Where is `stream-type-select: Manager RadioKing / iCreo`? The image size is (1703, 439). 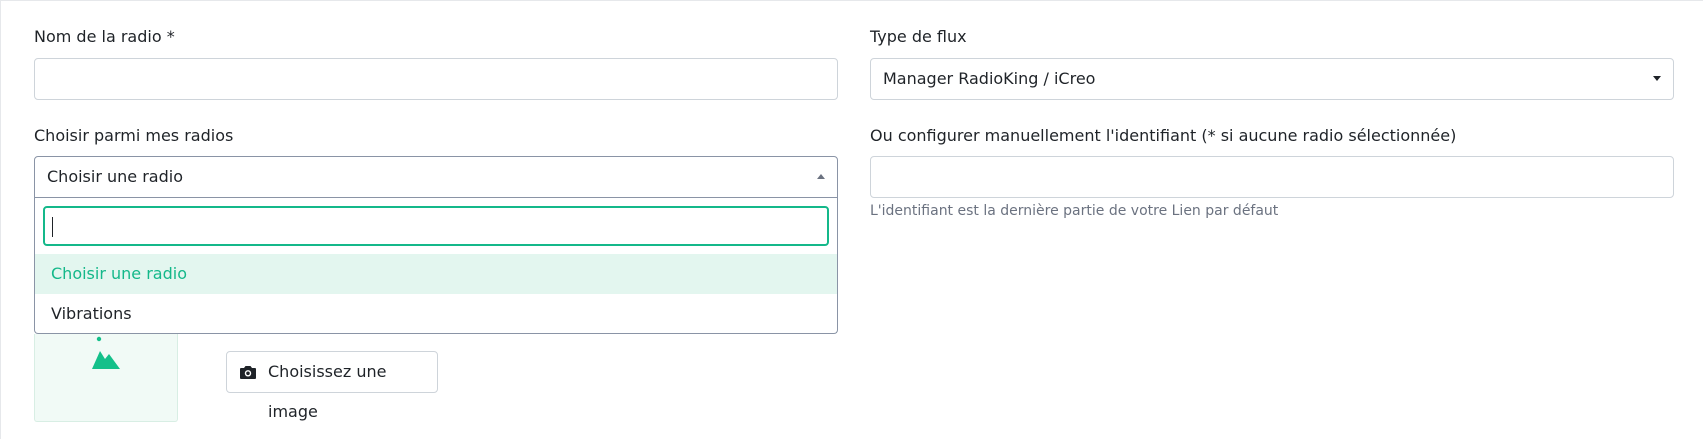 stream-type-select: Manager RadioKing / iCreo is located at coordinates (1272, 79).